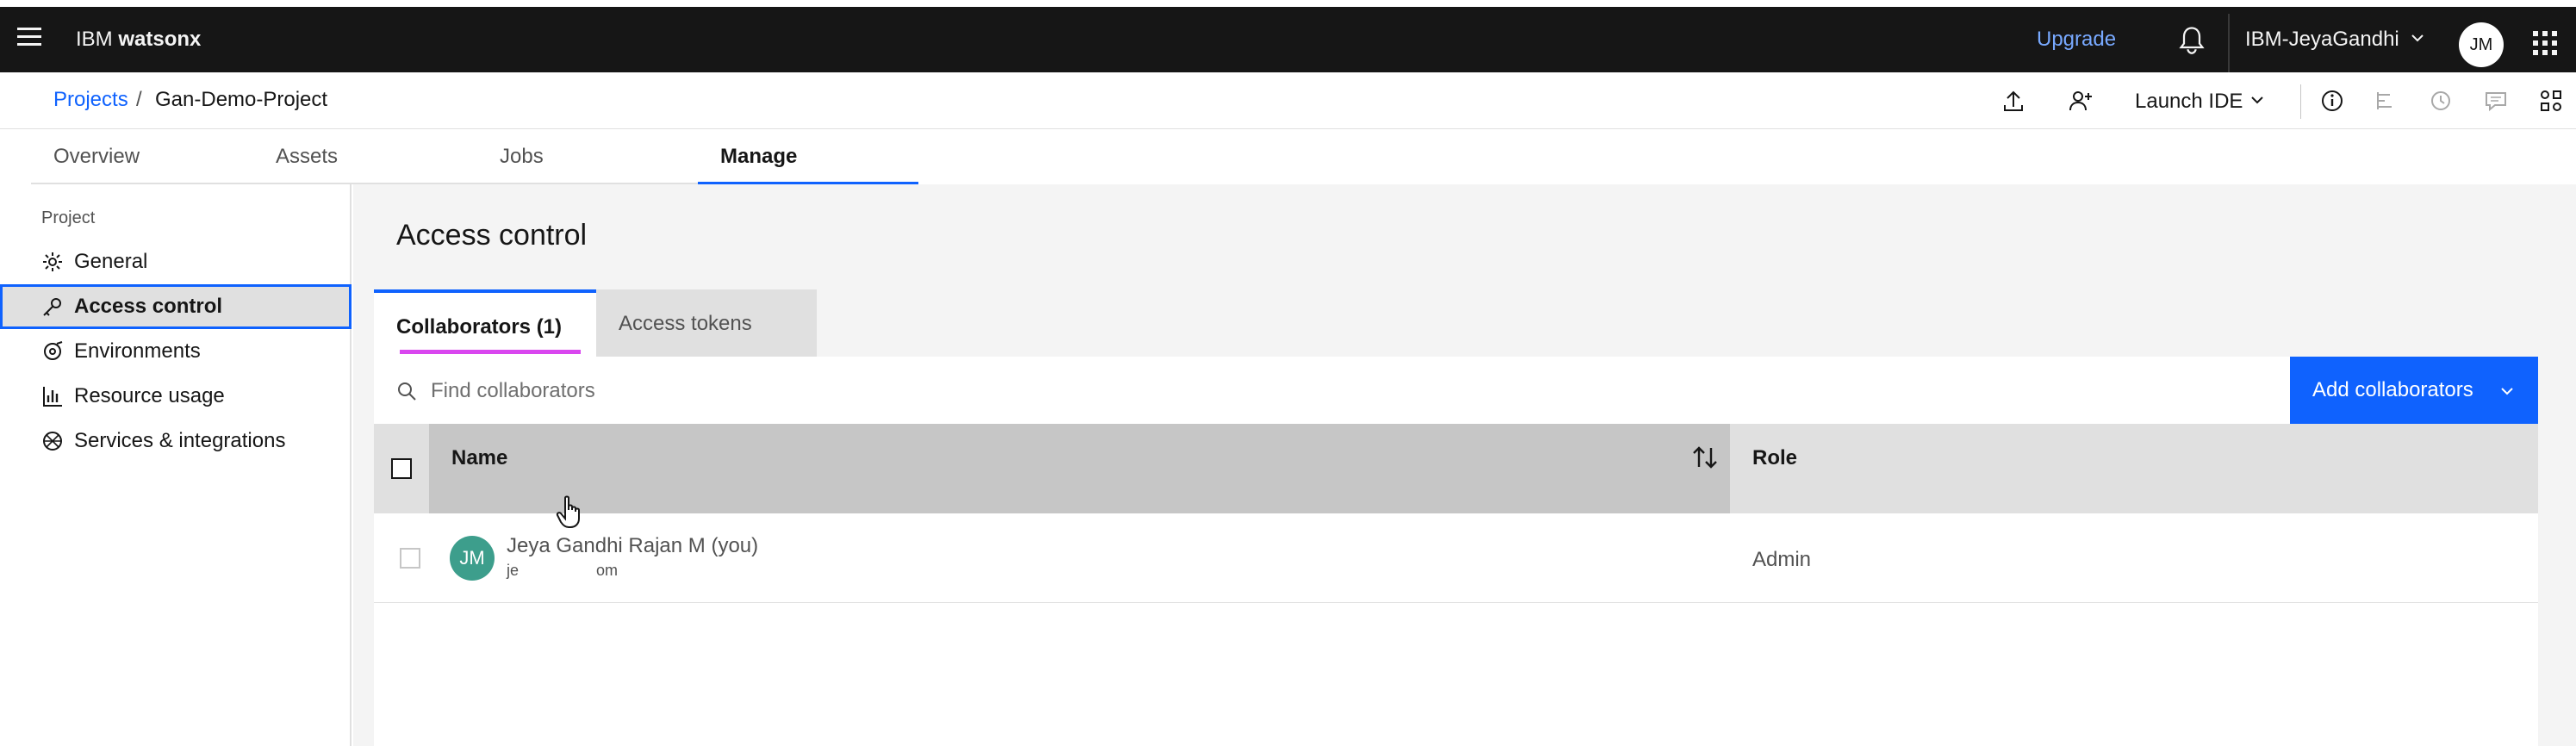 This screenshot has height=746, width=2576. I want to click on select-all-cell, so click(402, 468).